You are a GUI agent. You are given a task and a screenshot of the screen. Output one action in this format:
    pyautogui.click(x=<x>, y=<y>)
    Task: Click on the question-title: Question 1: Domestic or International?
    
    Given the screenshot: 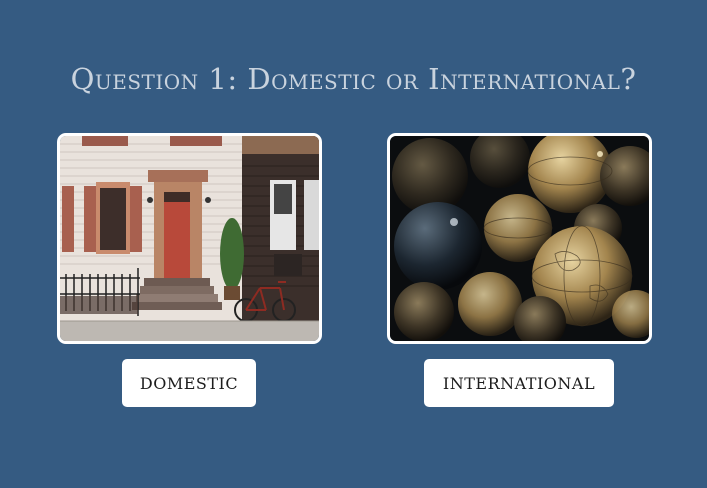 What is the action you would take?
    pyautogui.click(x=353, y=79)
    